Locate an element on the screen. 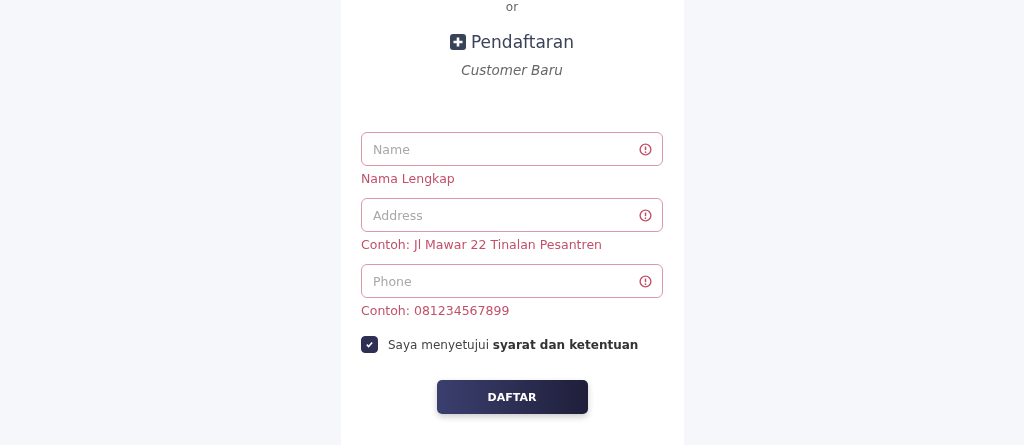 The image size is (1024, 445). divider-text: or is located at coordinates (512, 7).